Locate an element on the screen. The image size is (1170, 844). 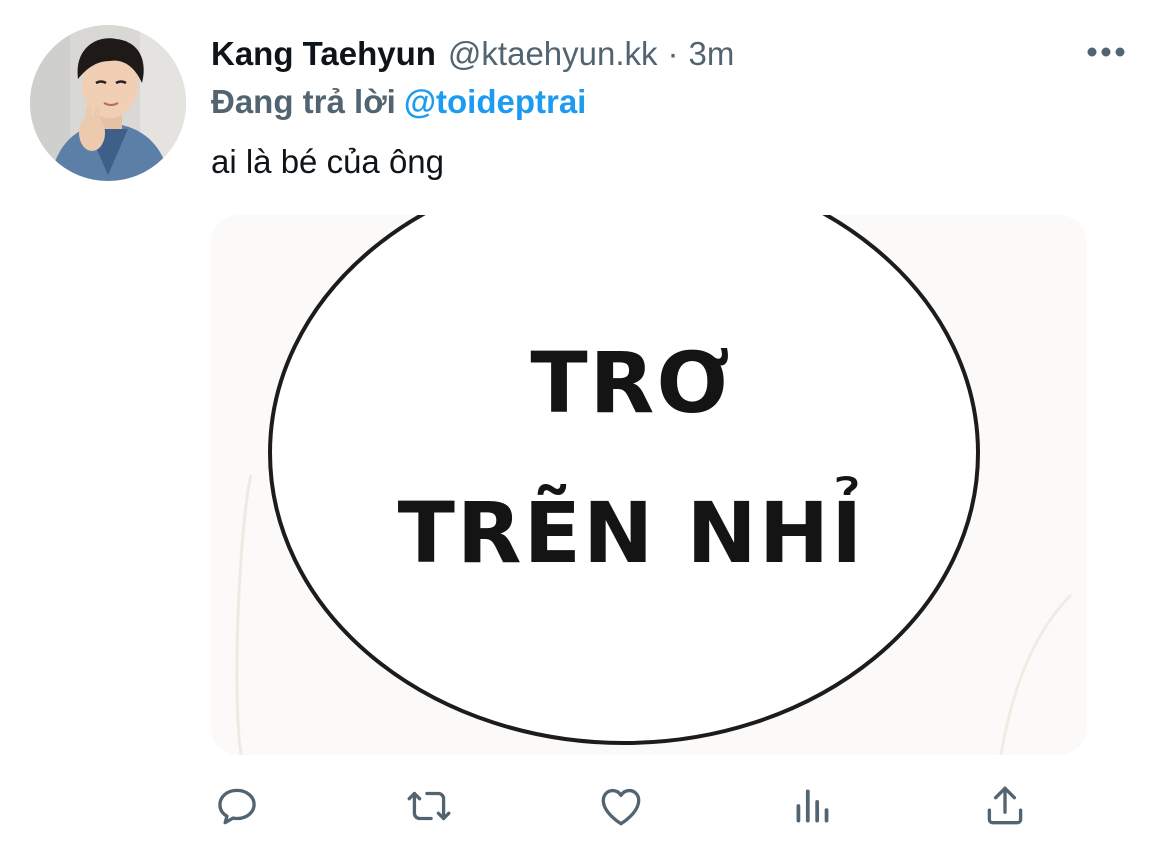
heart-icon is located at coordinates (621, 807).